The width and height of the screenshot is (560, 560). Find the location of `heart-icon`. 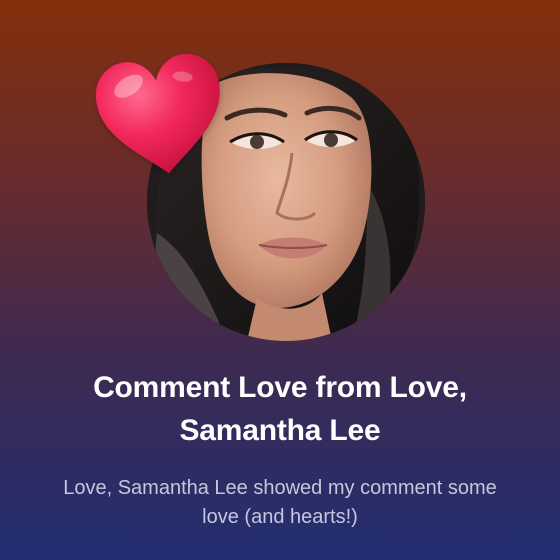

heart-icon is located at coordinates (161, 116).